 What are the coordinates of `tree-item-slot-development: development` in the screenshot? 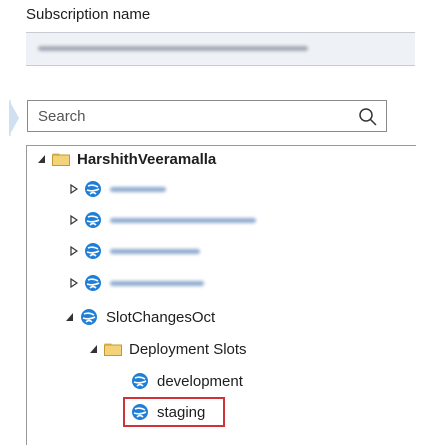 It's located at (187, 381).